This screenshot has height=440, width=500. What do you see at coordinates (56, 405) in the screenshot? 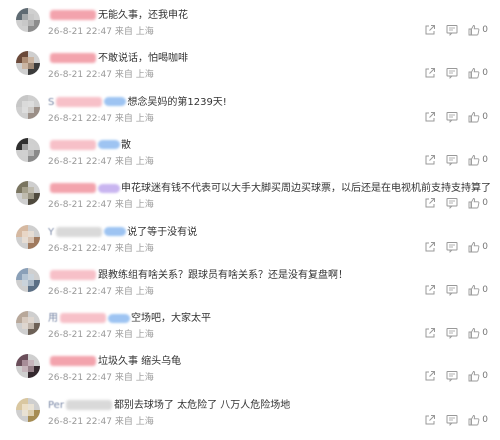
I see `username: Per` at bounding box center [56, 405].